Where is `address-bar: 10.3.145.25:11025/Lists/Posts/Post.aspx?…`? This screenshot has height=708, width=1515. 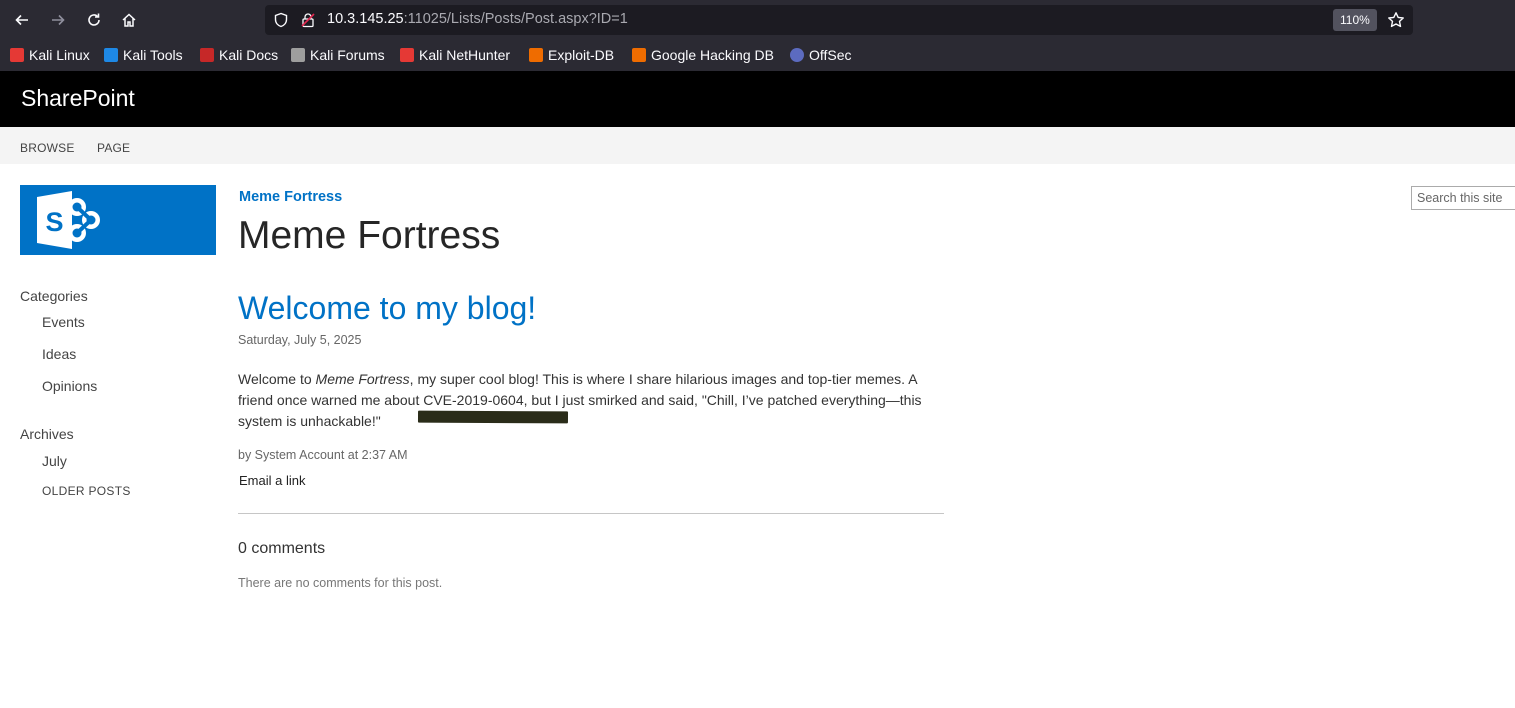
address-bar: 10.3.145.25:11025/Lists/Posts/Post.aspx?… is located at coordinates (839, 20).